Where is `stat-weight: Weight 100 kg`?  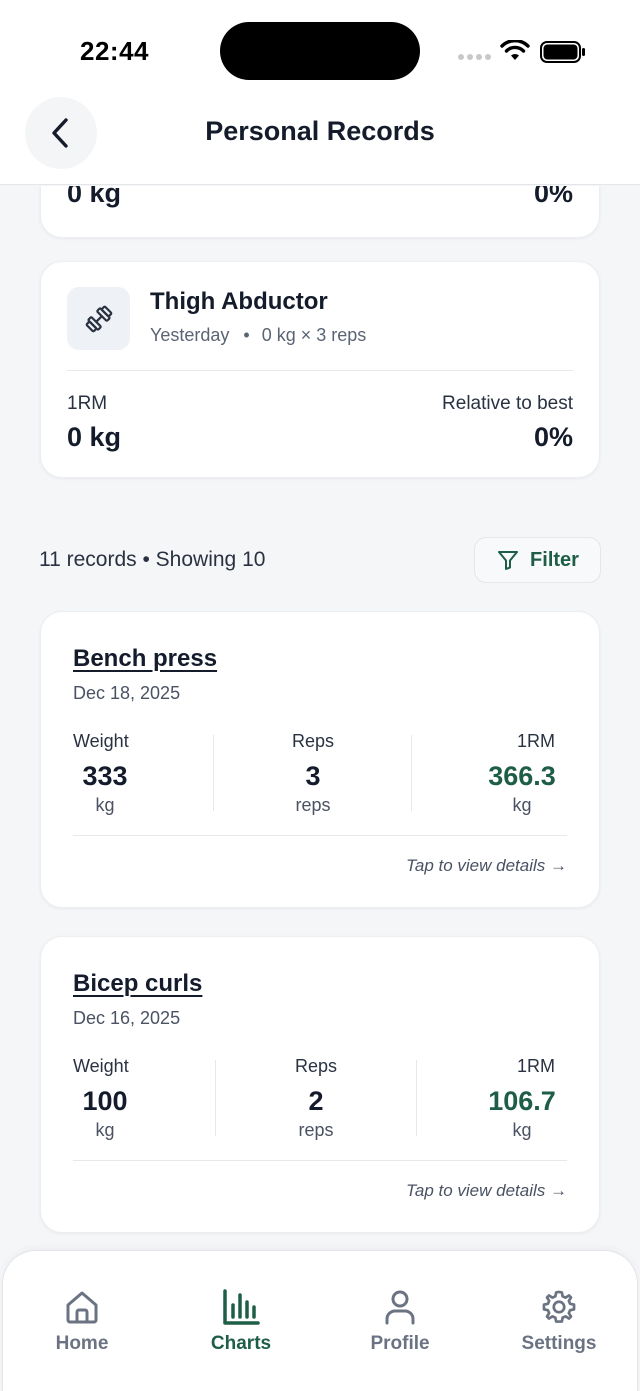 stat-weight: Weight 100 kg is located at coordinates (105, 1098).